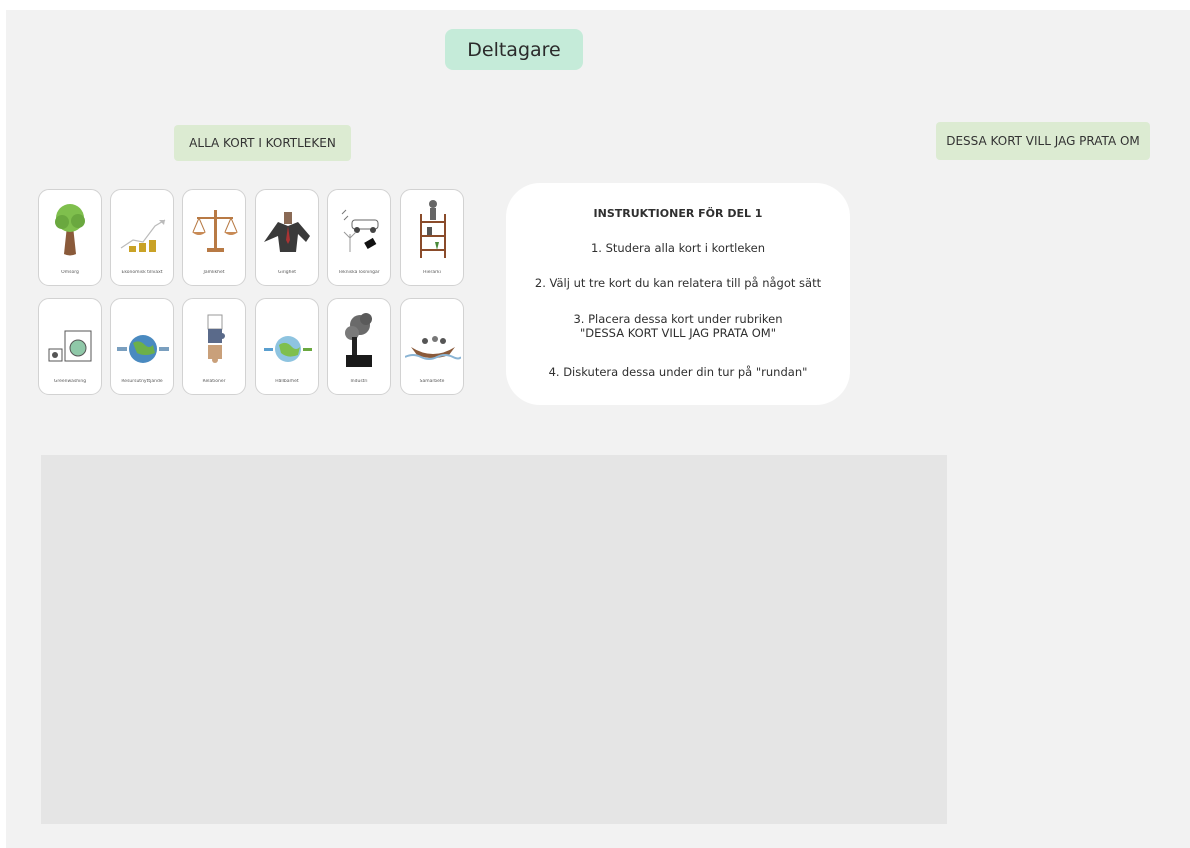 This screenshot has width=1190, height=848. I want to click on washing-machine-icon, so click(70, 346).